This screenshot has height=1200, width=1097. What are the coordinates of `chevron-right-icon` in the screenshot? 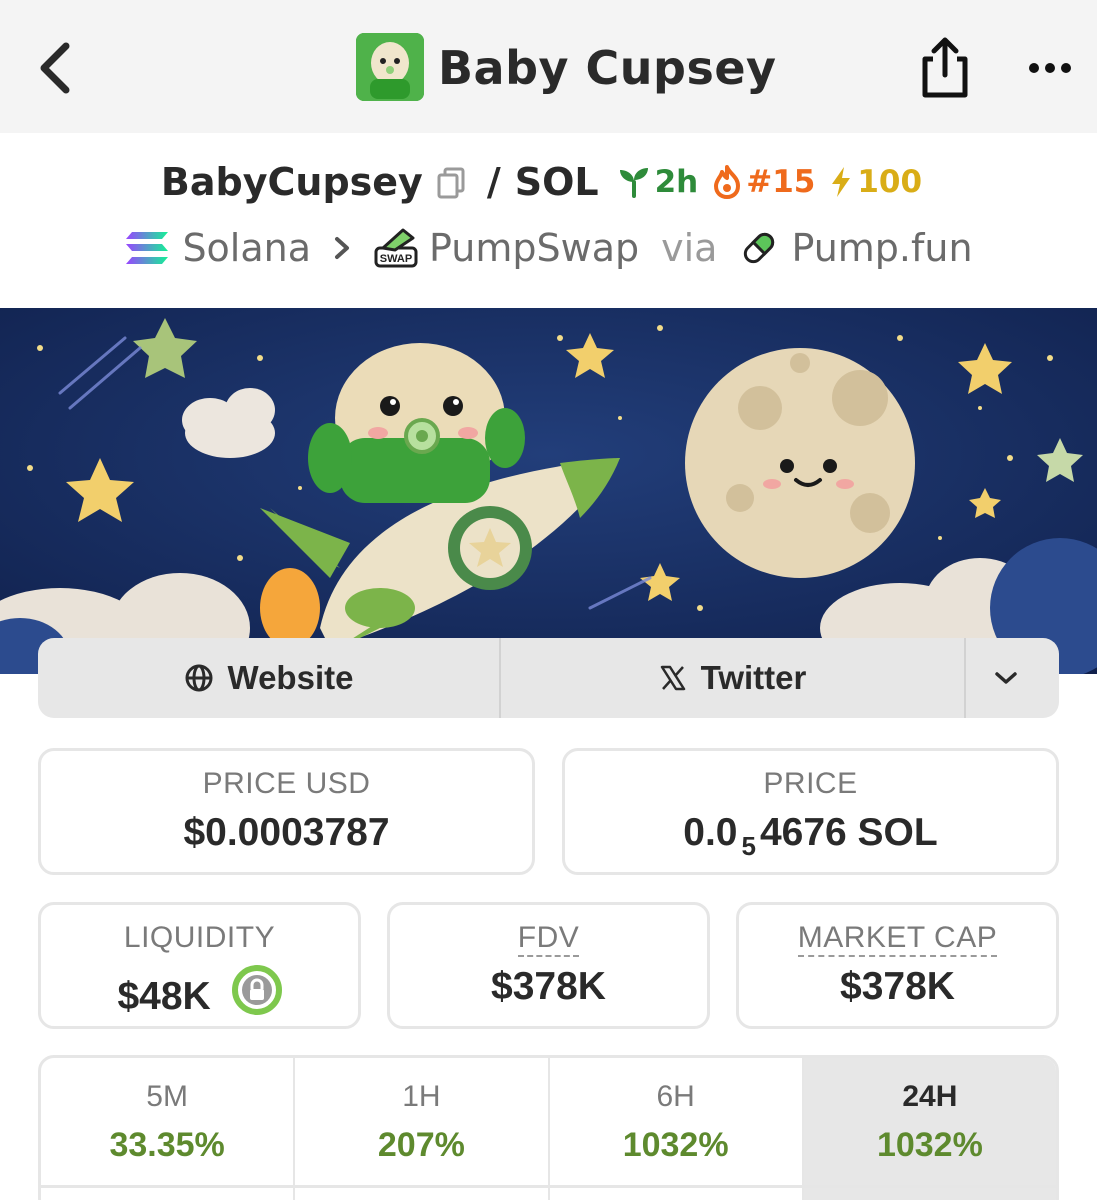 It's located at (342, 248).